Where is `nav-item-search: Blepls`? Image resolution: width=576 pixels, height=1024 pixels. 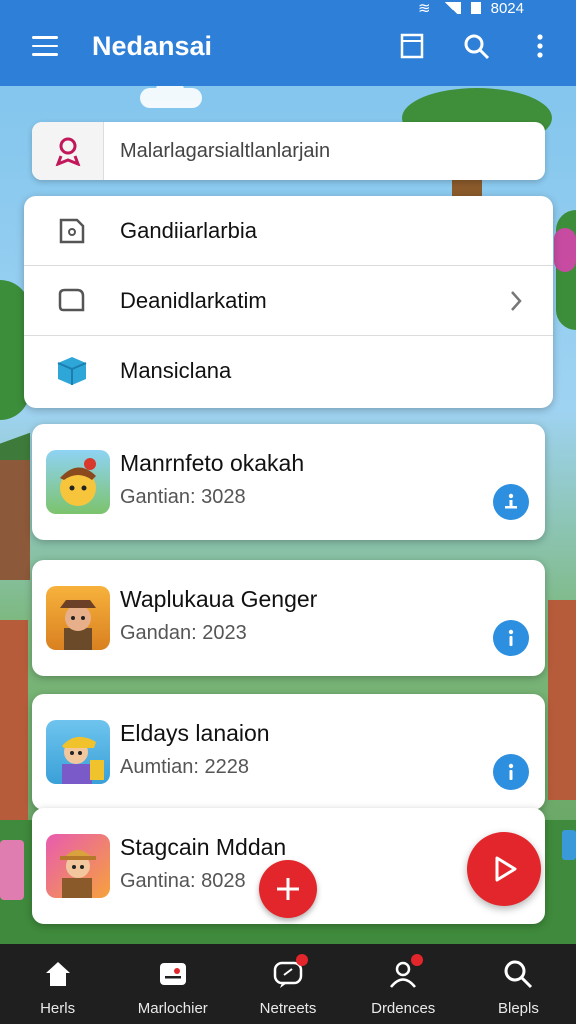 nav-item-search: Blepls is located at coordinates (518, 984).